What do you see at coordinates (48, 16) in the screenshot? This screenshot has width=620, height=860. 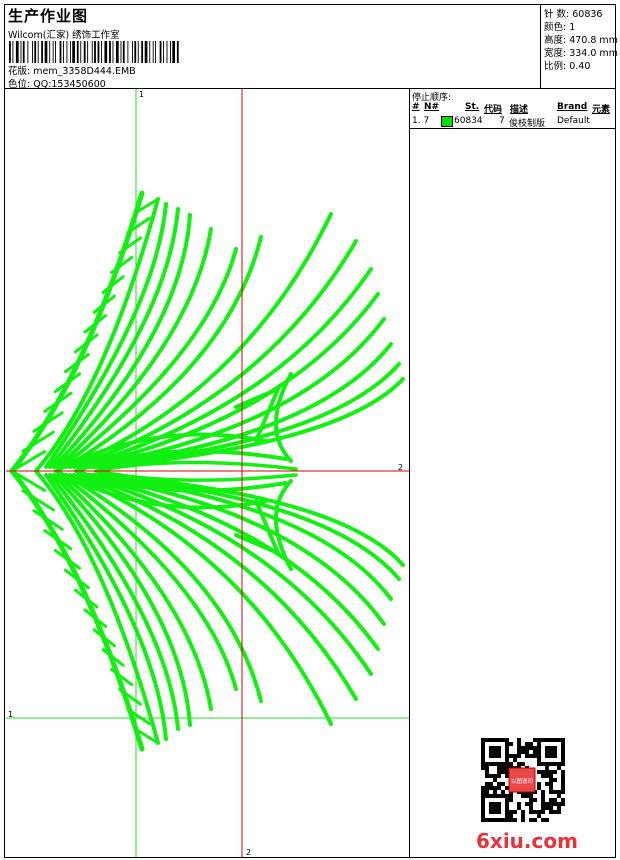 I see `document-title: 生产作业图` at bounding box center [48, 16].